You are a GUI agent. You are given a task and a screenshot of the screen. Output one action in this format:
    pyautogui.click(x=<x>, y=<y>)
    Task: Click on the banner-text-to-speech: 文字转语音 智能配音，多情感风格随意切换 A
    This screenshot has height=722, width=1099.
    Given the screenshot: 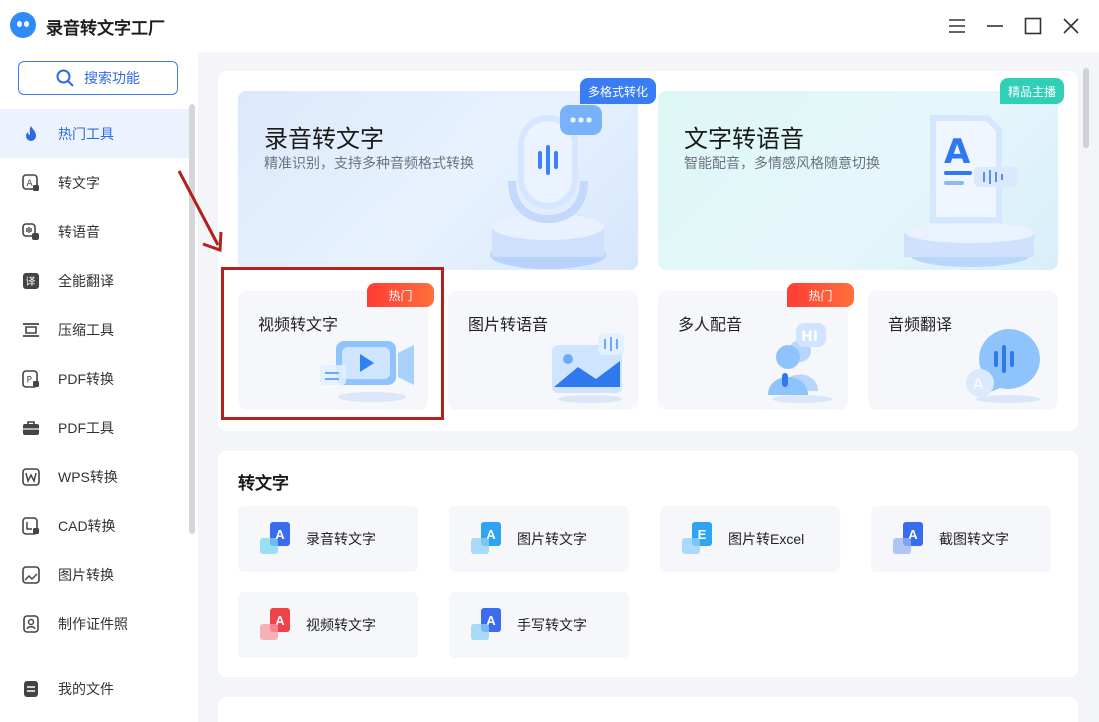 What is the action you would take?
    pyautogui.click(x=858, y=180)
    